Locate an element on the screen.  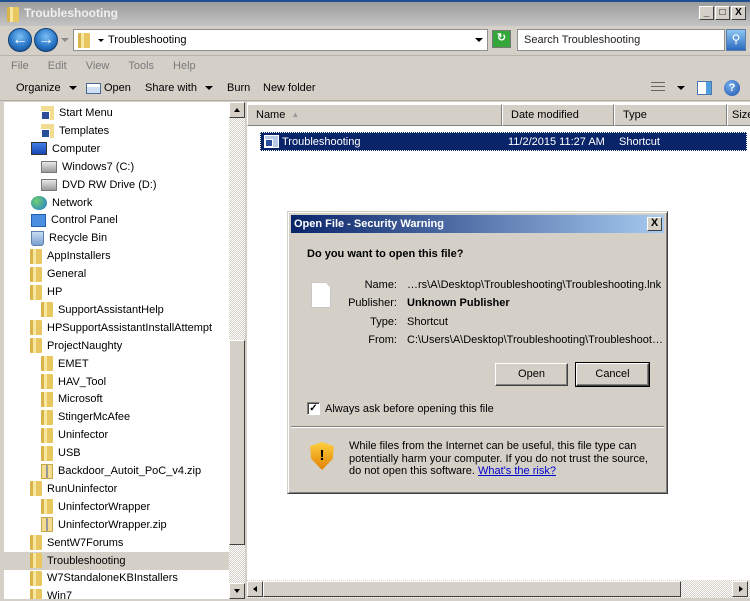
nav-tree-item-label: Start Menu is located at coordinates (86, 113).